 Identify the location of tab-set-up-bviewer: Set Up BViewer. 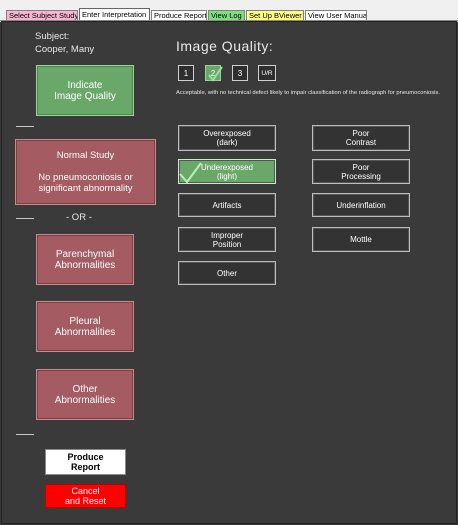
(275, 15).